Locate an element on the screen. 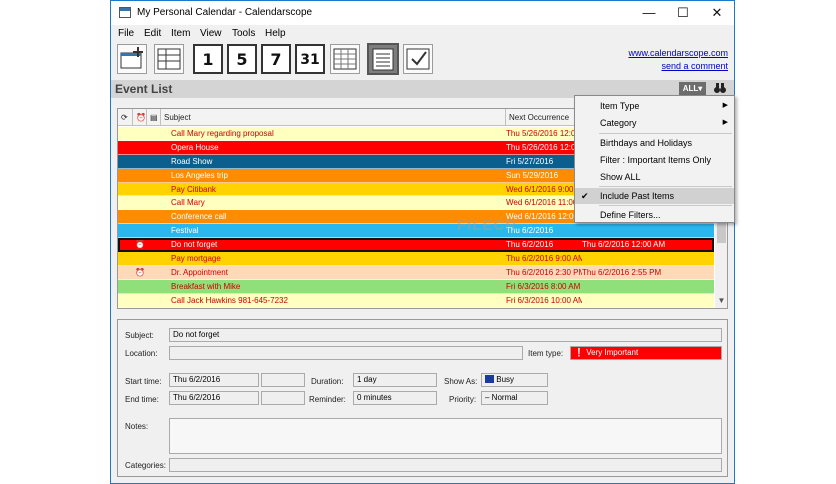  show-as-field: Busy is located at coordinates (514, 380).